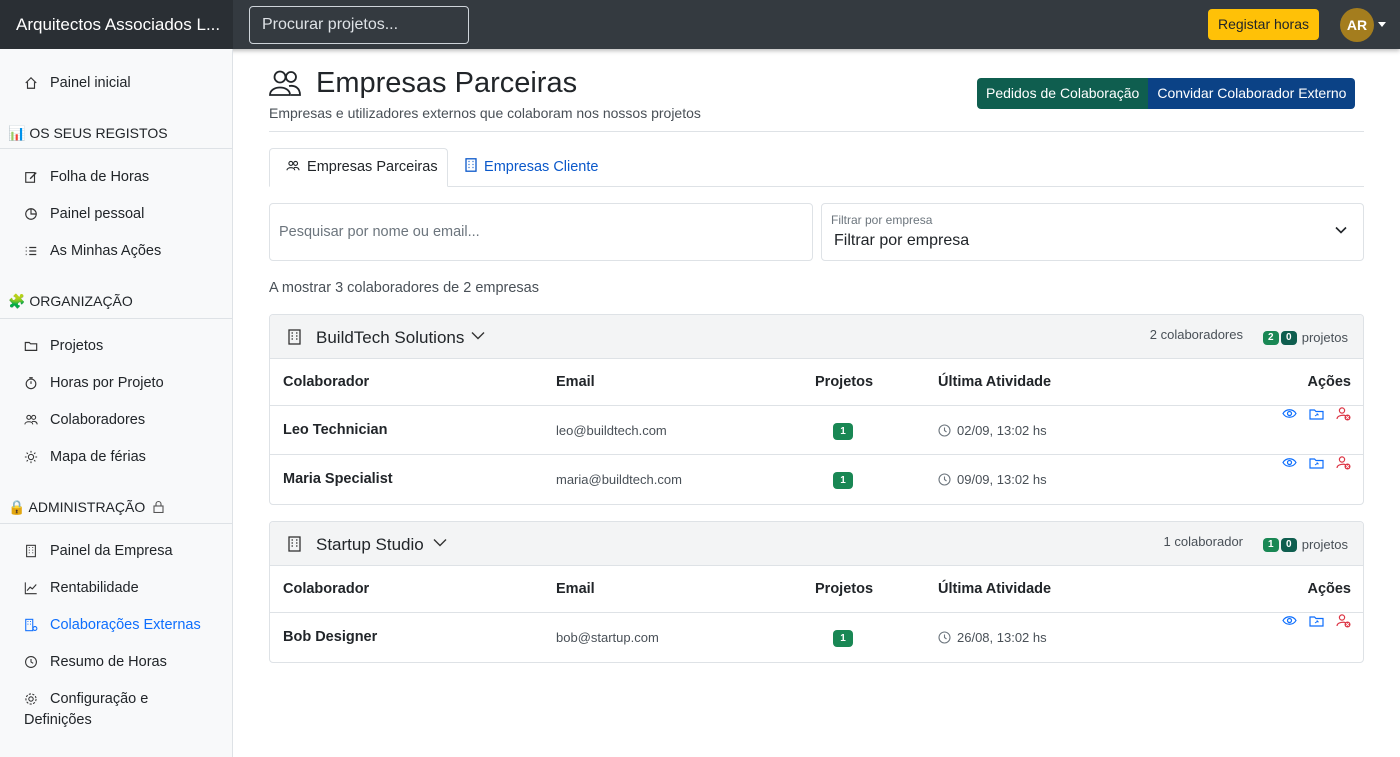 The width and height of the screenshot is (1400, 757). Describe the element at coordinates (84, 214) in the screenshot. I see `sidebar-item-personal-dashboard: Painel pessoal` at that location.